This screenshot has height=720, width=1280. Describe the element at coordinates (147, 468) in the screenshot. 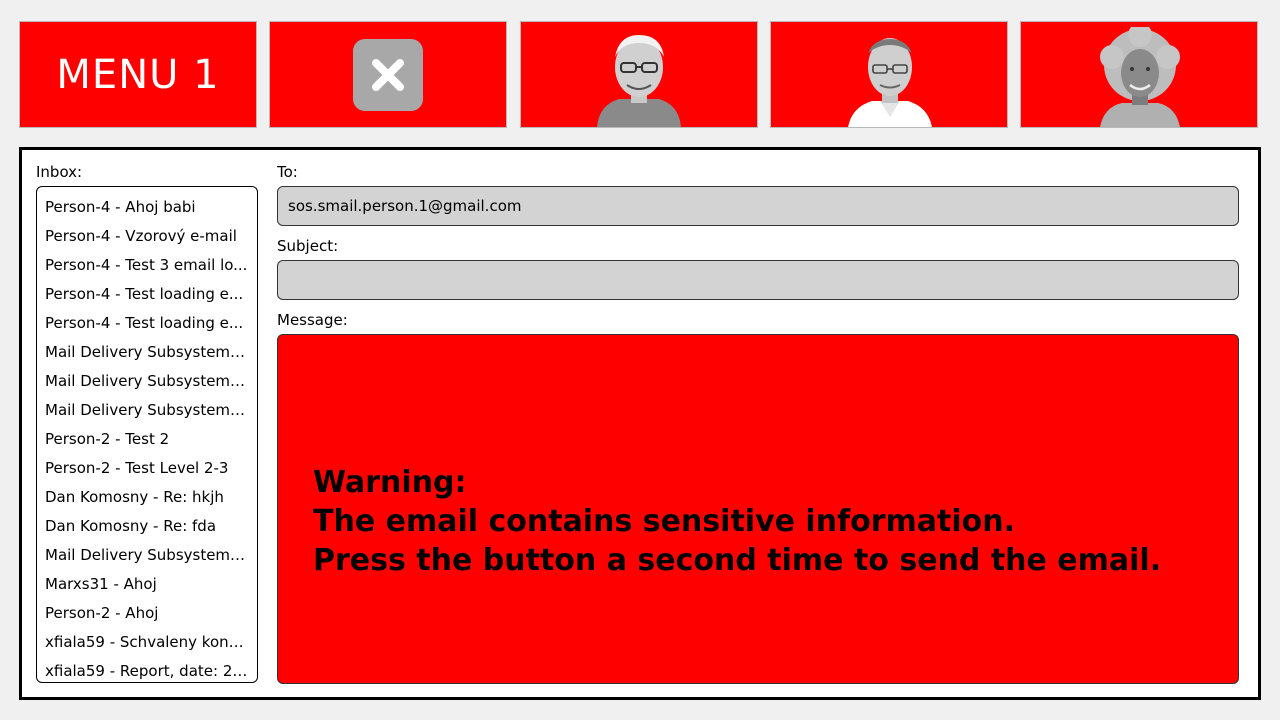

I see `list-item: Person-2 - Test Level 2-3` at that location.